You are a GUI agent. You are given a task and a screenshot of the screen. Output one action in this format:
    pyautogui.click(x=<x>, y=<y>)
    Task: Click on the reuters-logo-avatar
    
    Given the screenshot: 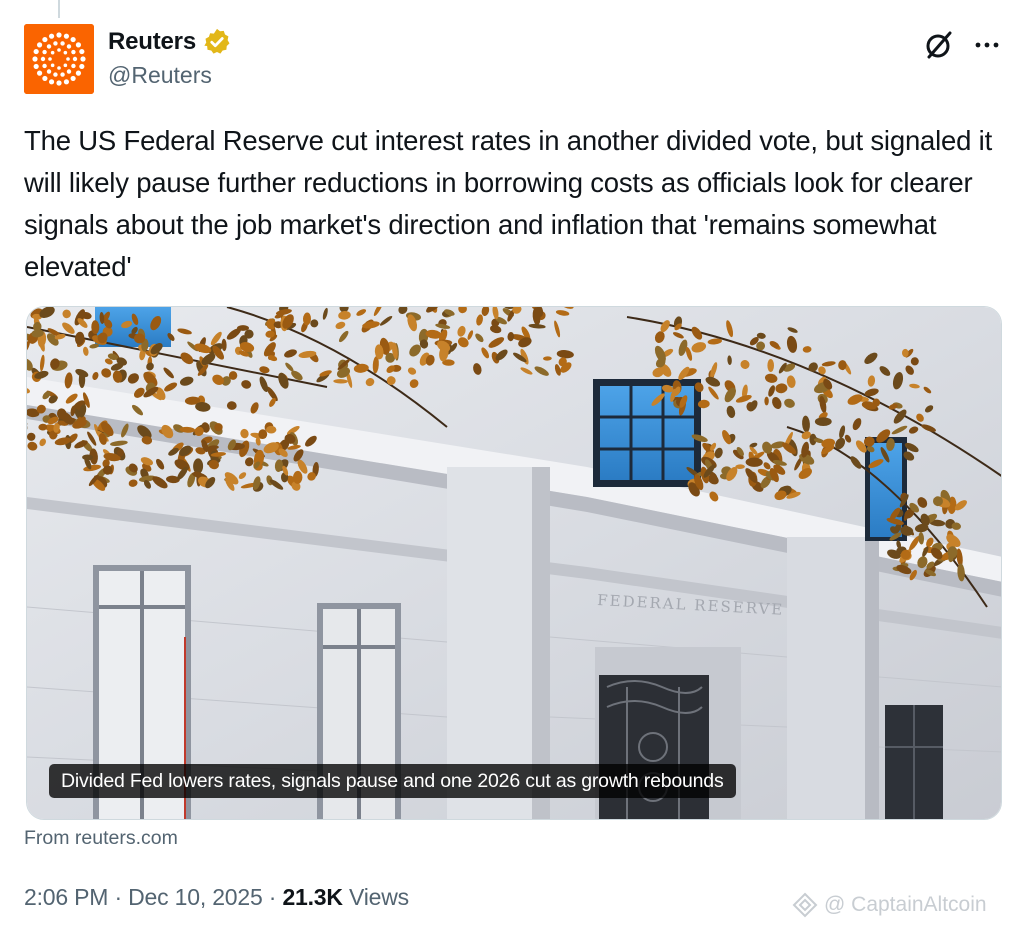 What is the action you would take?
    pyautogui.click(x=59, y=59)
    